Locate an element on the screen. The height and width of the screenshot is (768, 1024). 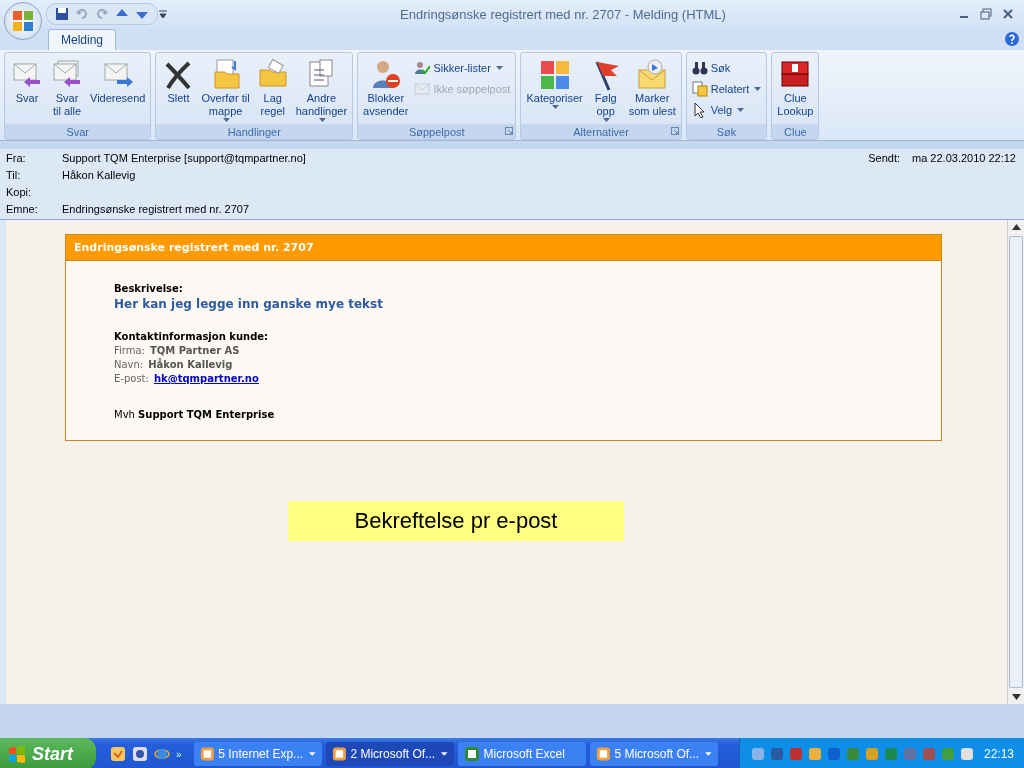
field-value: Support TQM Enterprise [support@tqmpartner.no] is located at coordinates (184, 157).